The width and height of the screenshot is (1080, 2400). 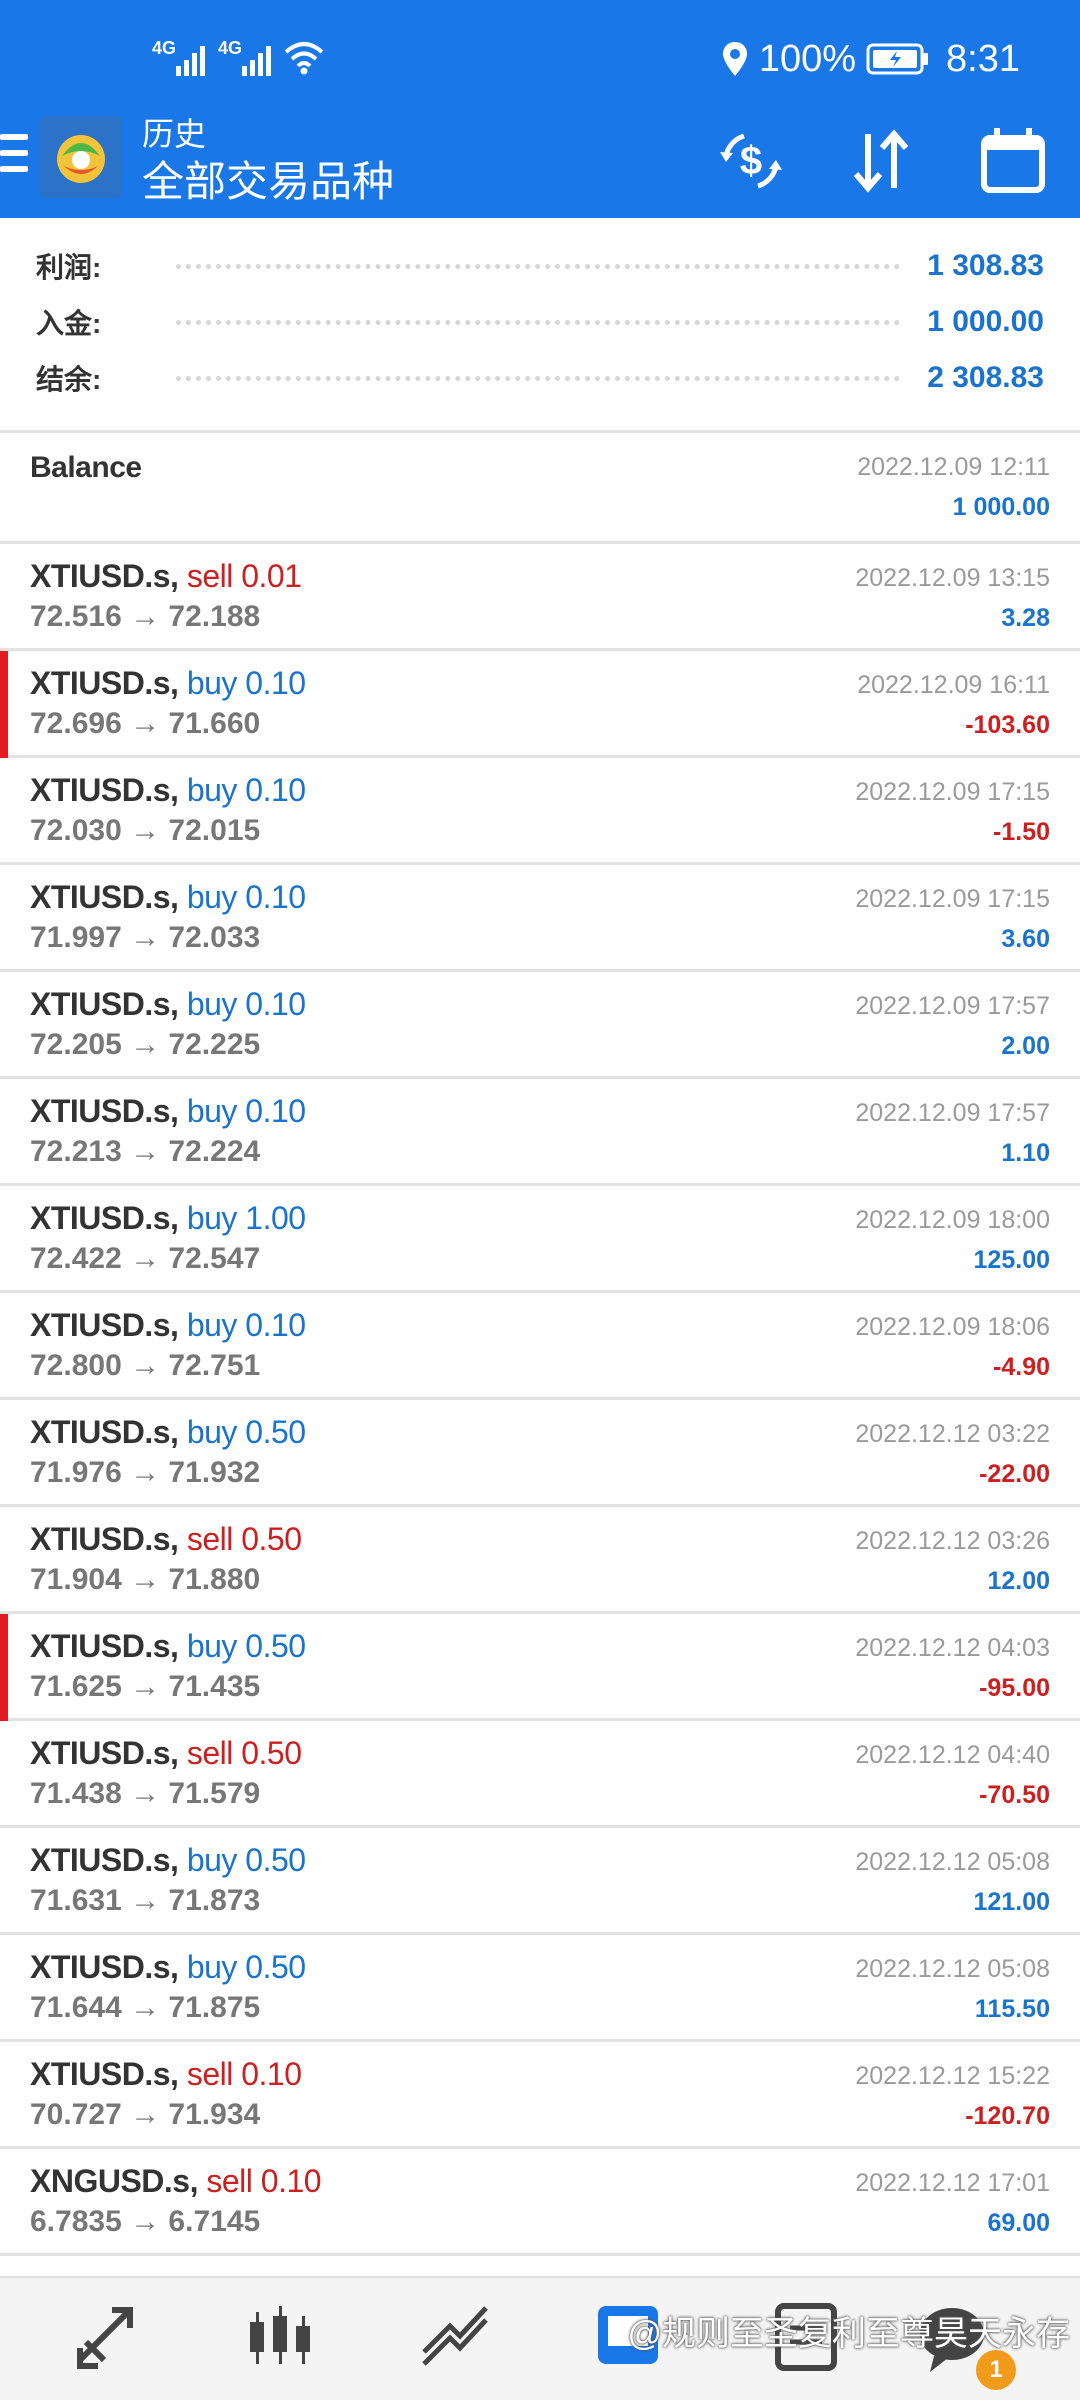 I want to click on trade-profit: 3.28, so click(x=1025, y=618).